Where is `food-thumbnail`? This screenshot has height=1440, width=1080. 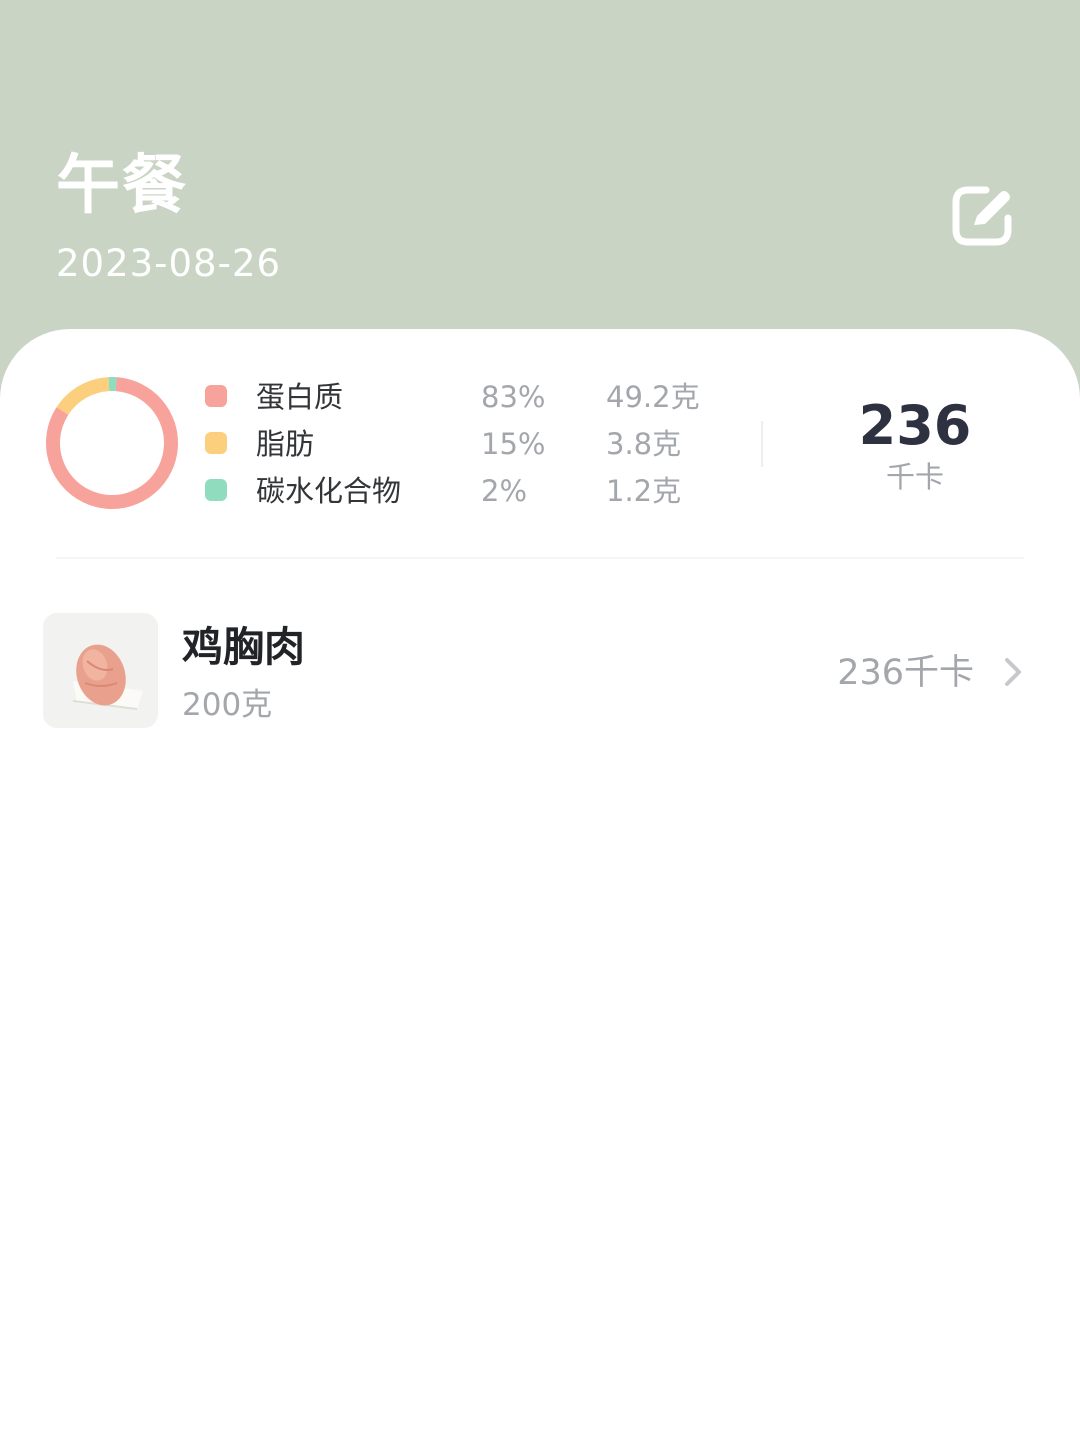
food-thumbnail is located at coordinates (100, 670).